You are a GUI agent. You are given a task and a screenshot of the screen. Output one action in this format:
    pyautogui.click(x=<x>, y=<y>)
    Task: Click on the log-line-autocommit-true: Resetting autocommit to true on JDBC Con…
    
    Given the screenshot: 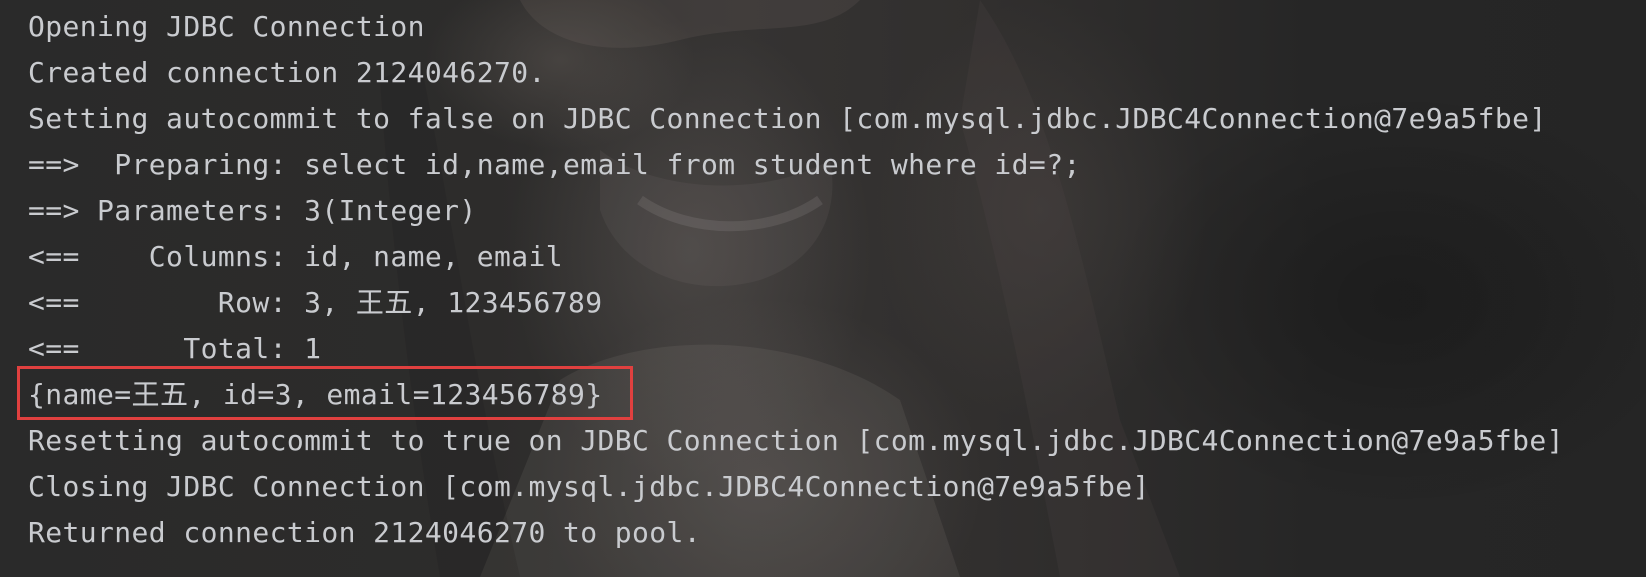 What is the action you would take?
    pyautogui.click(x=796, y=440)
    